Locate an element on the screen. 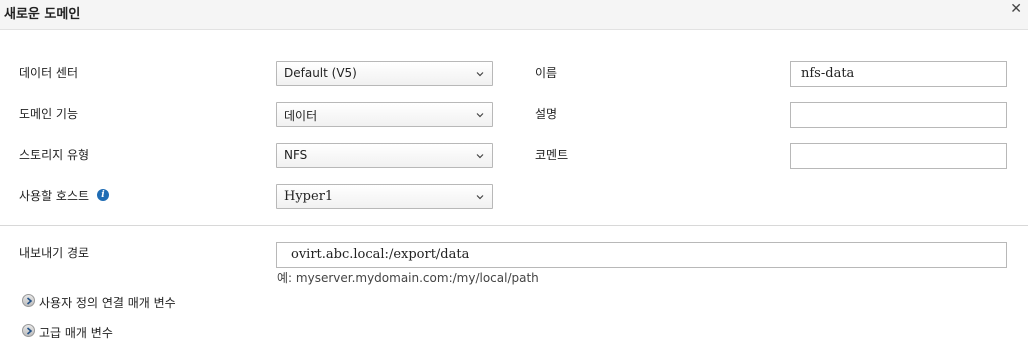  storage-type-label: 스토리지 유형 is located at coordinates (54, 155).